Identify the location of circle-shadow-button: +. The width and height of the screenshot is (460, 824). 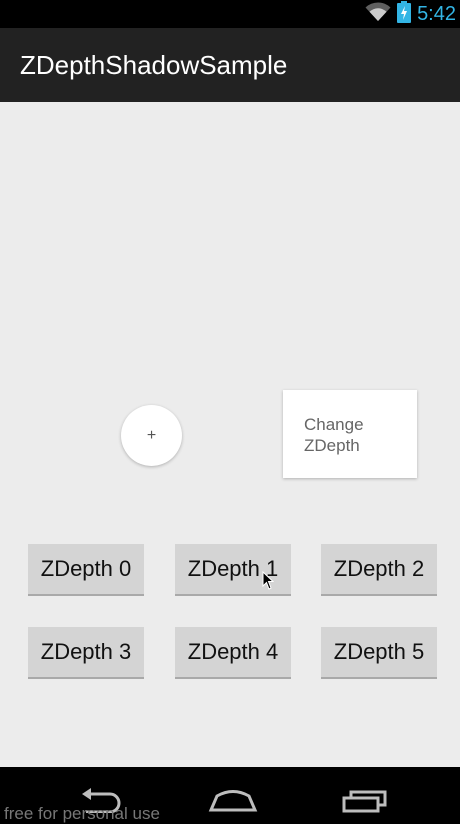
(151, 435).